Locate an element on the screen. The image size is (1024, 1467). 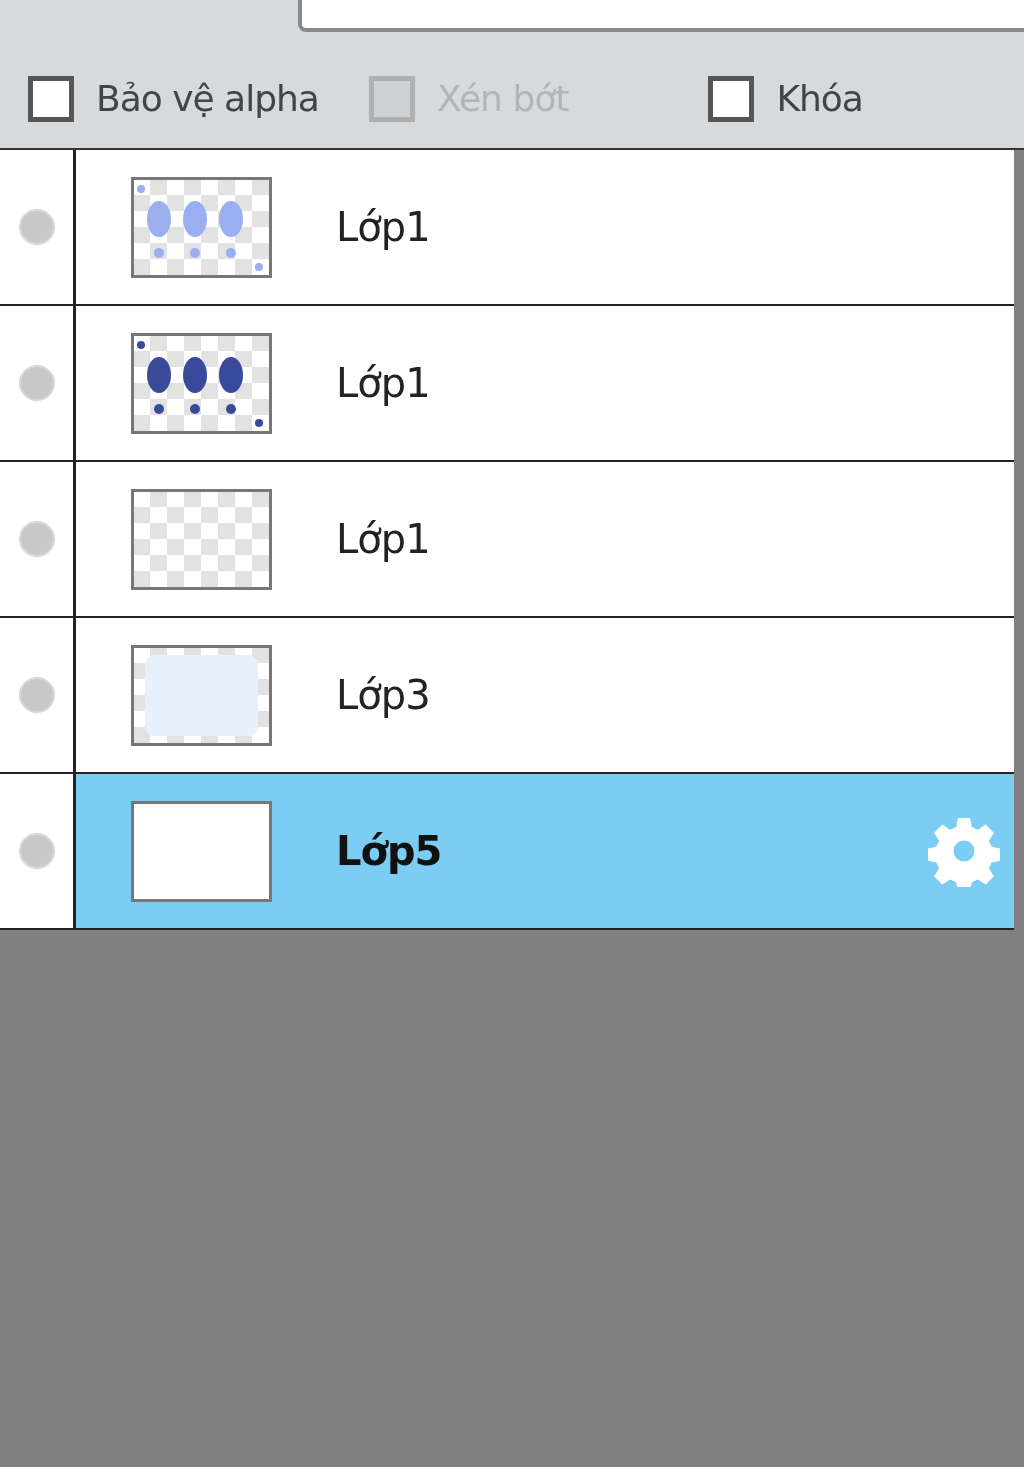
layer-name: Lớp5 is located at coordinates (389, 851).